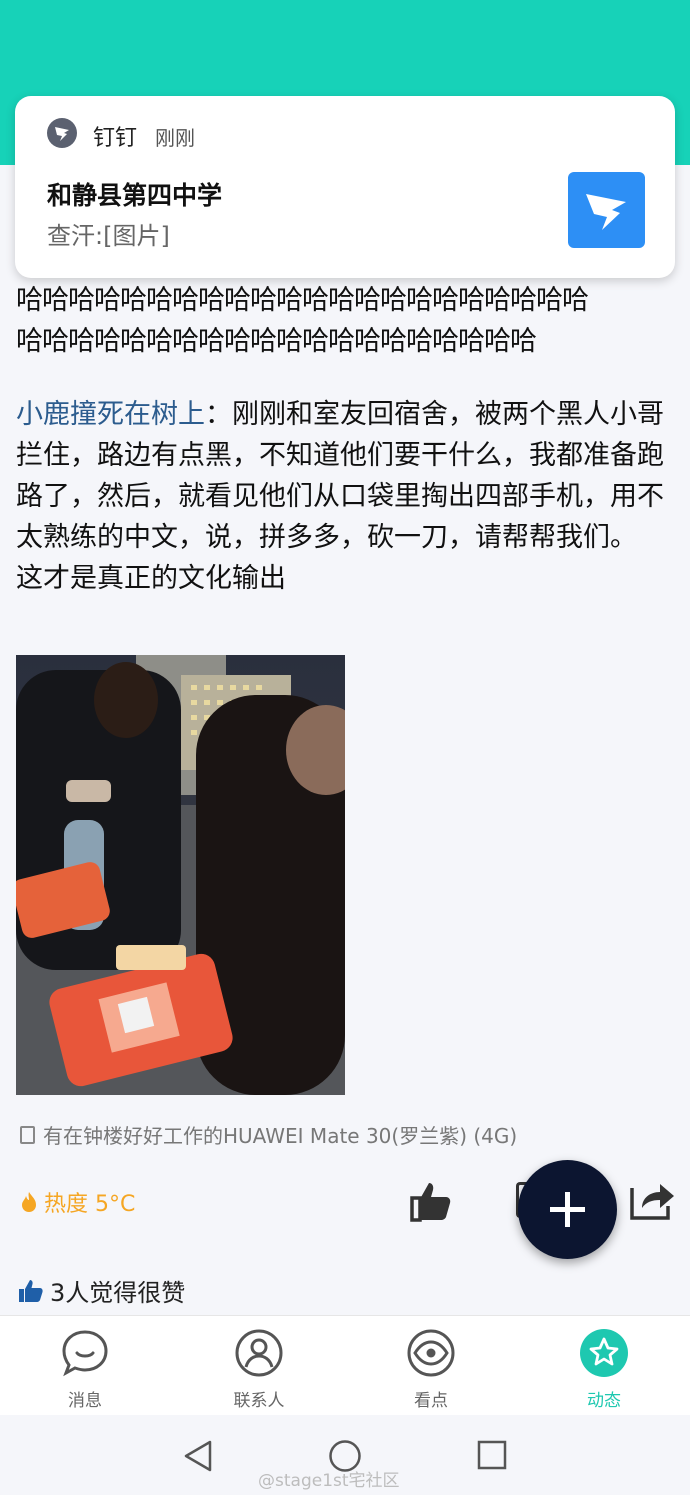 Image resolution: width=690 pixels, height=1495 pixels. I want to click on recents-square-icon, so click(492, 1455).